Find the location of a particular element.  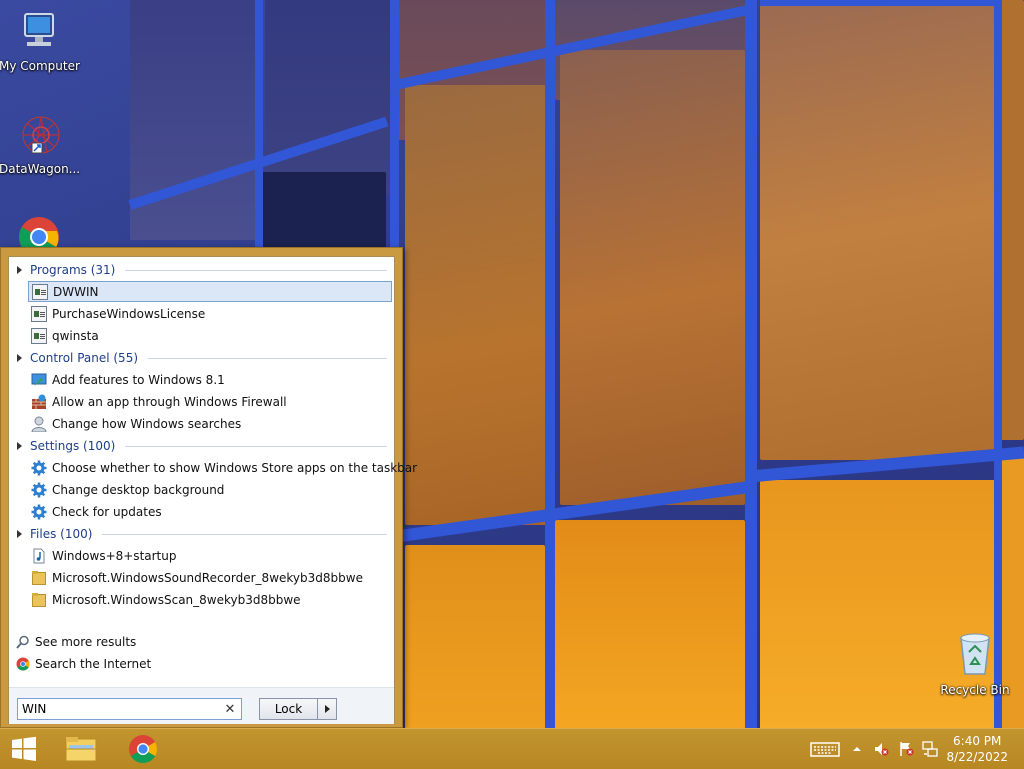

datawagon-icon is located at coordinates (41, 135).